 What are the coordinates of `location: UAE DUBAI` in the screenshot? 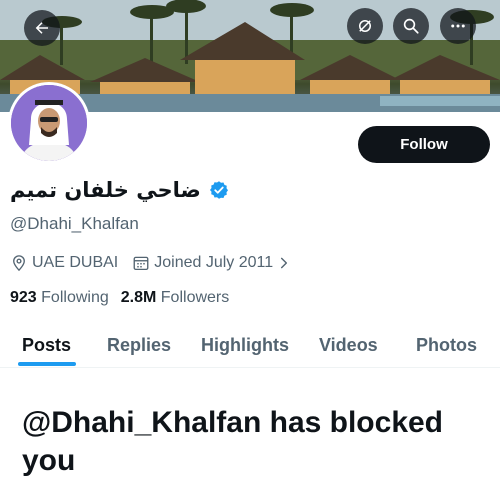 It's located at (64, 263).